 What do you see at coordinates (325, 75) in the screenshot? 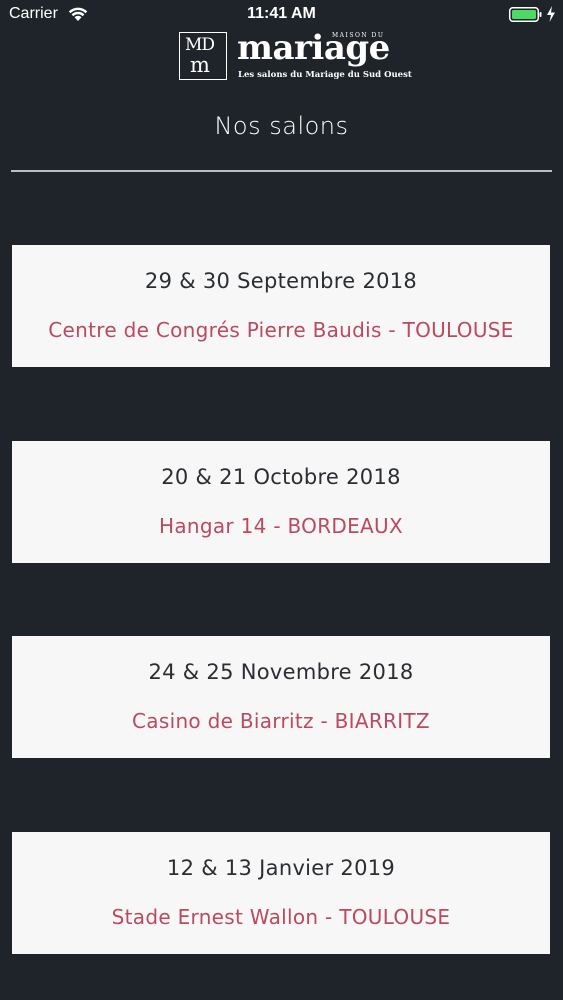
I see `logo-tagline: Les salons du Mariage du Sud Ouest` at bounding box center [325, 75].